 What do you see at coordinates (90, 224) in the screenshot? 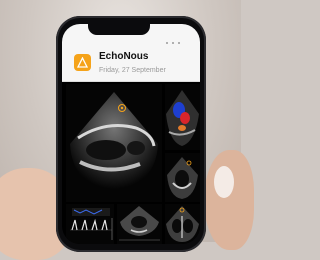
I see `doppler-waveform-image` at bounding box center [90, 224].